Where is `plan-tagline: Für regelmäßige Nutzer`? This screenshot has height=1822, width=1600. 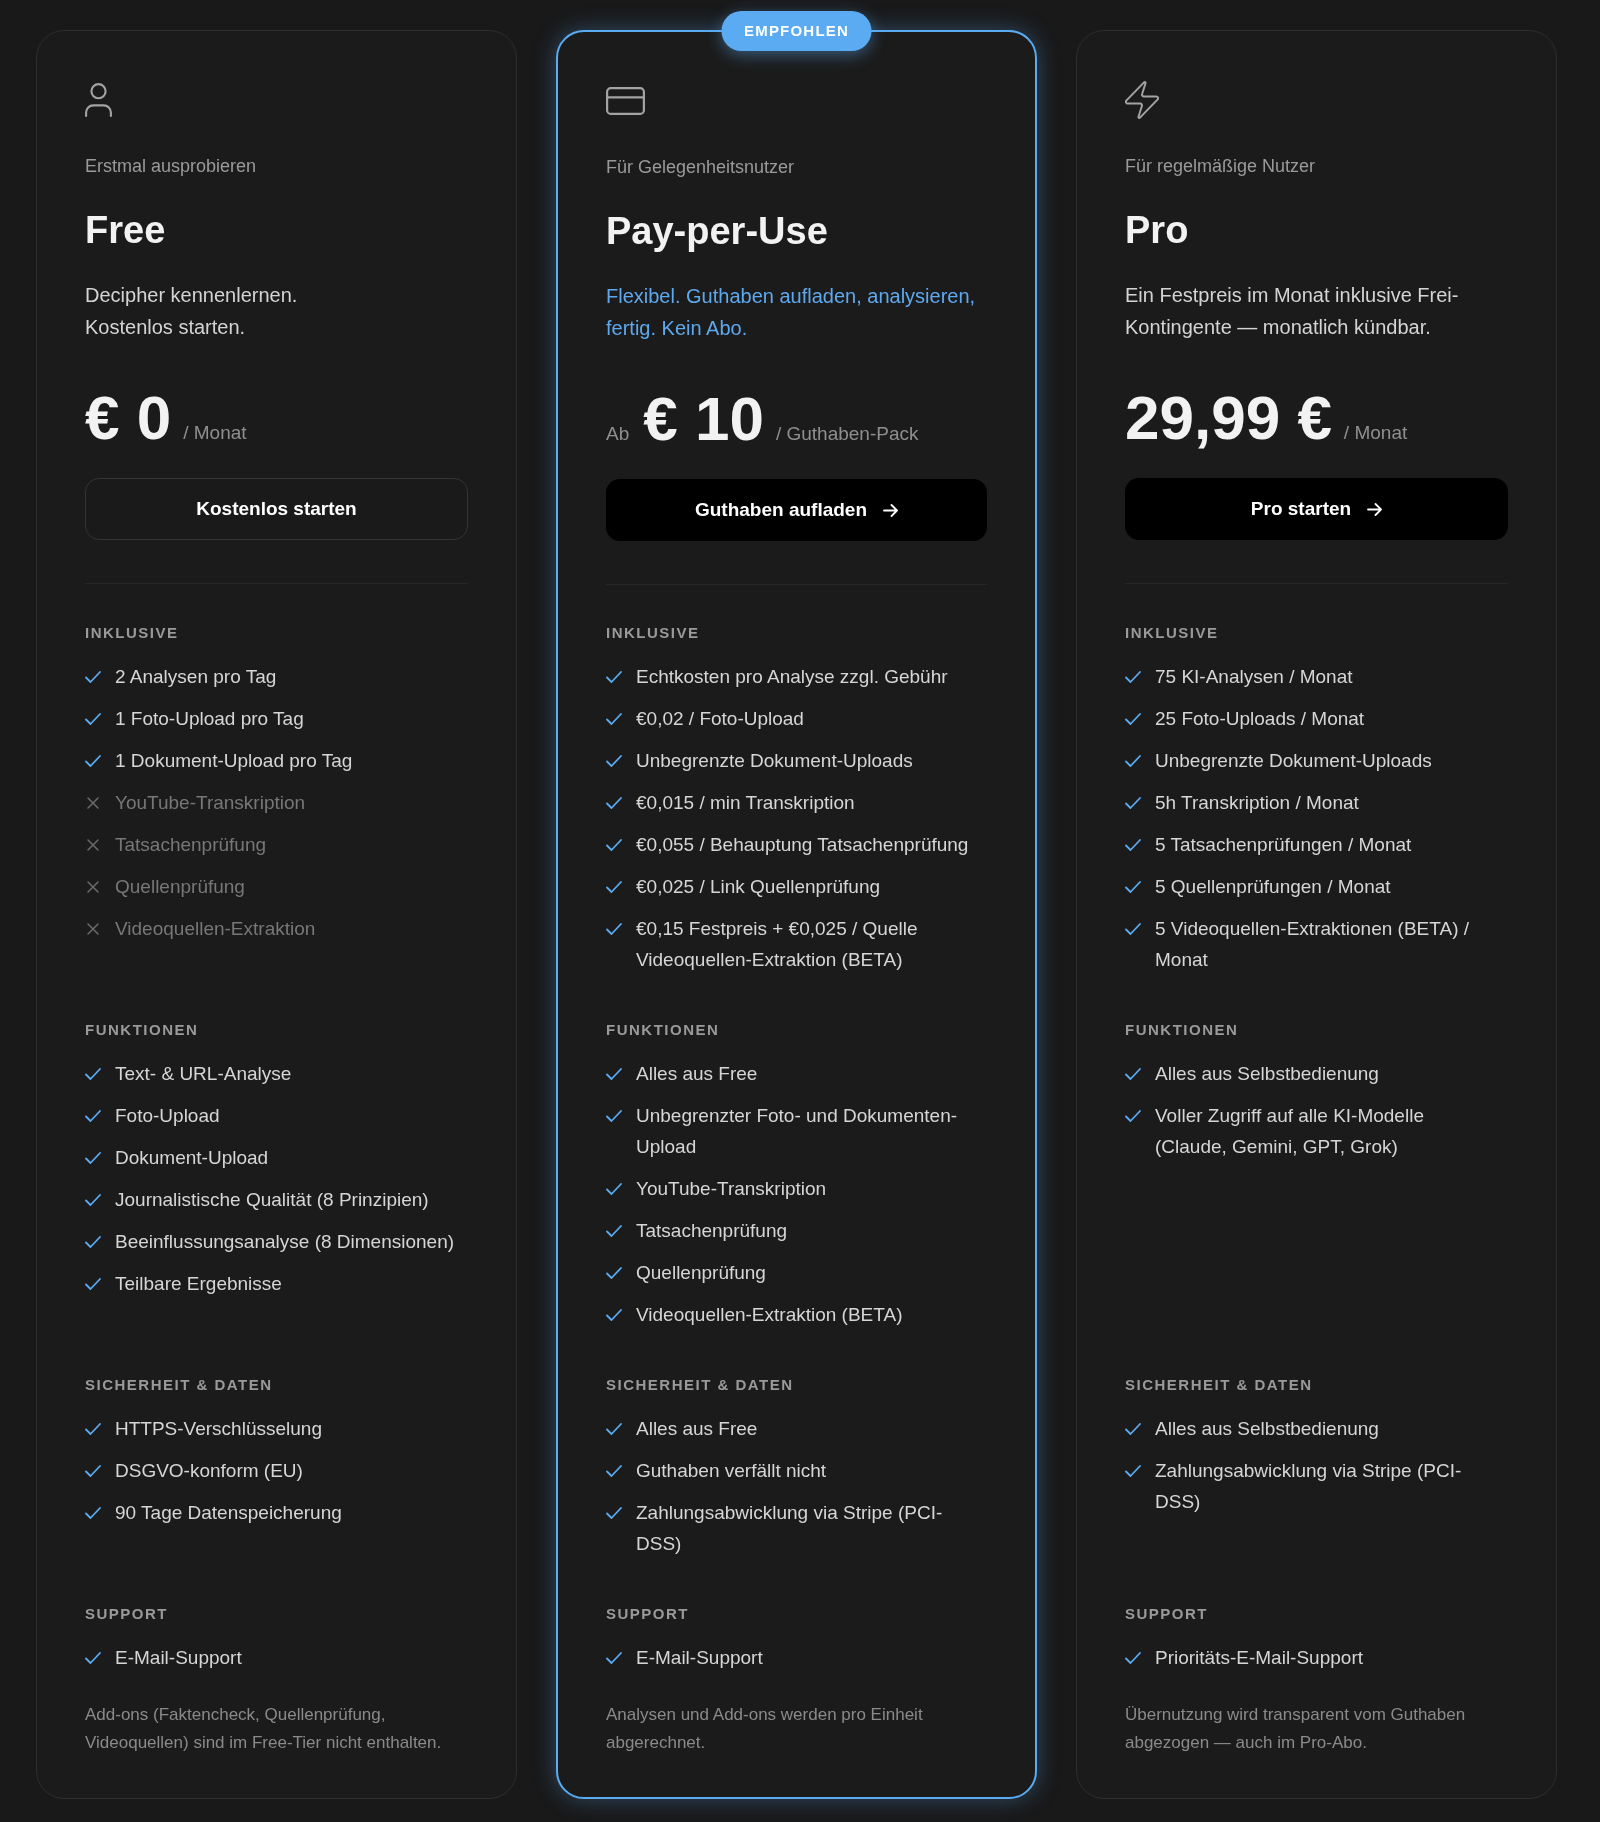 plan-tagline: Für regelmäßige Nutzer is located at coordinates (1221, 166).